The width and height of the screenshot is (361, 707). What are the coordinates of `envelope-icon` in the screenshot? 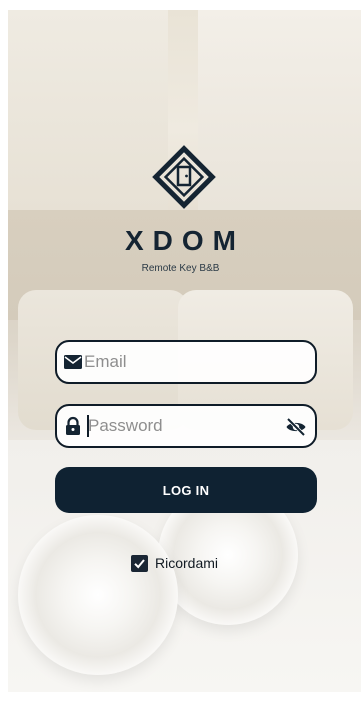 It's located at (73, 362).